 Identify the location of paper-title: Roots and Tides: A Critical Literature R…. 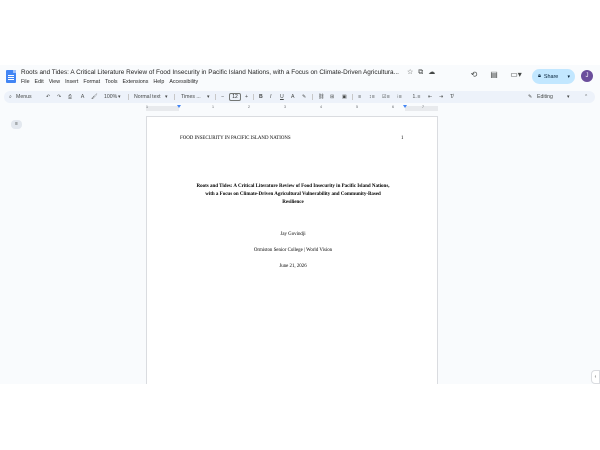
(293, 195).